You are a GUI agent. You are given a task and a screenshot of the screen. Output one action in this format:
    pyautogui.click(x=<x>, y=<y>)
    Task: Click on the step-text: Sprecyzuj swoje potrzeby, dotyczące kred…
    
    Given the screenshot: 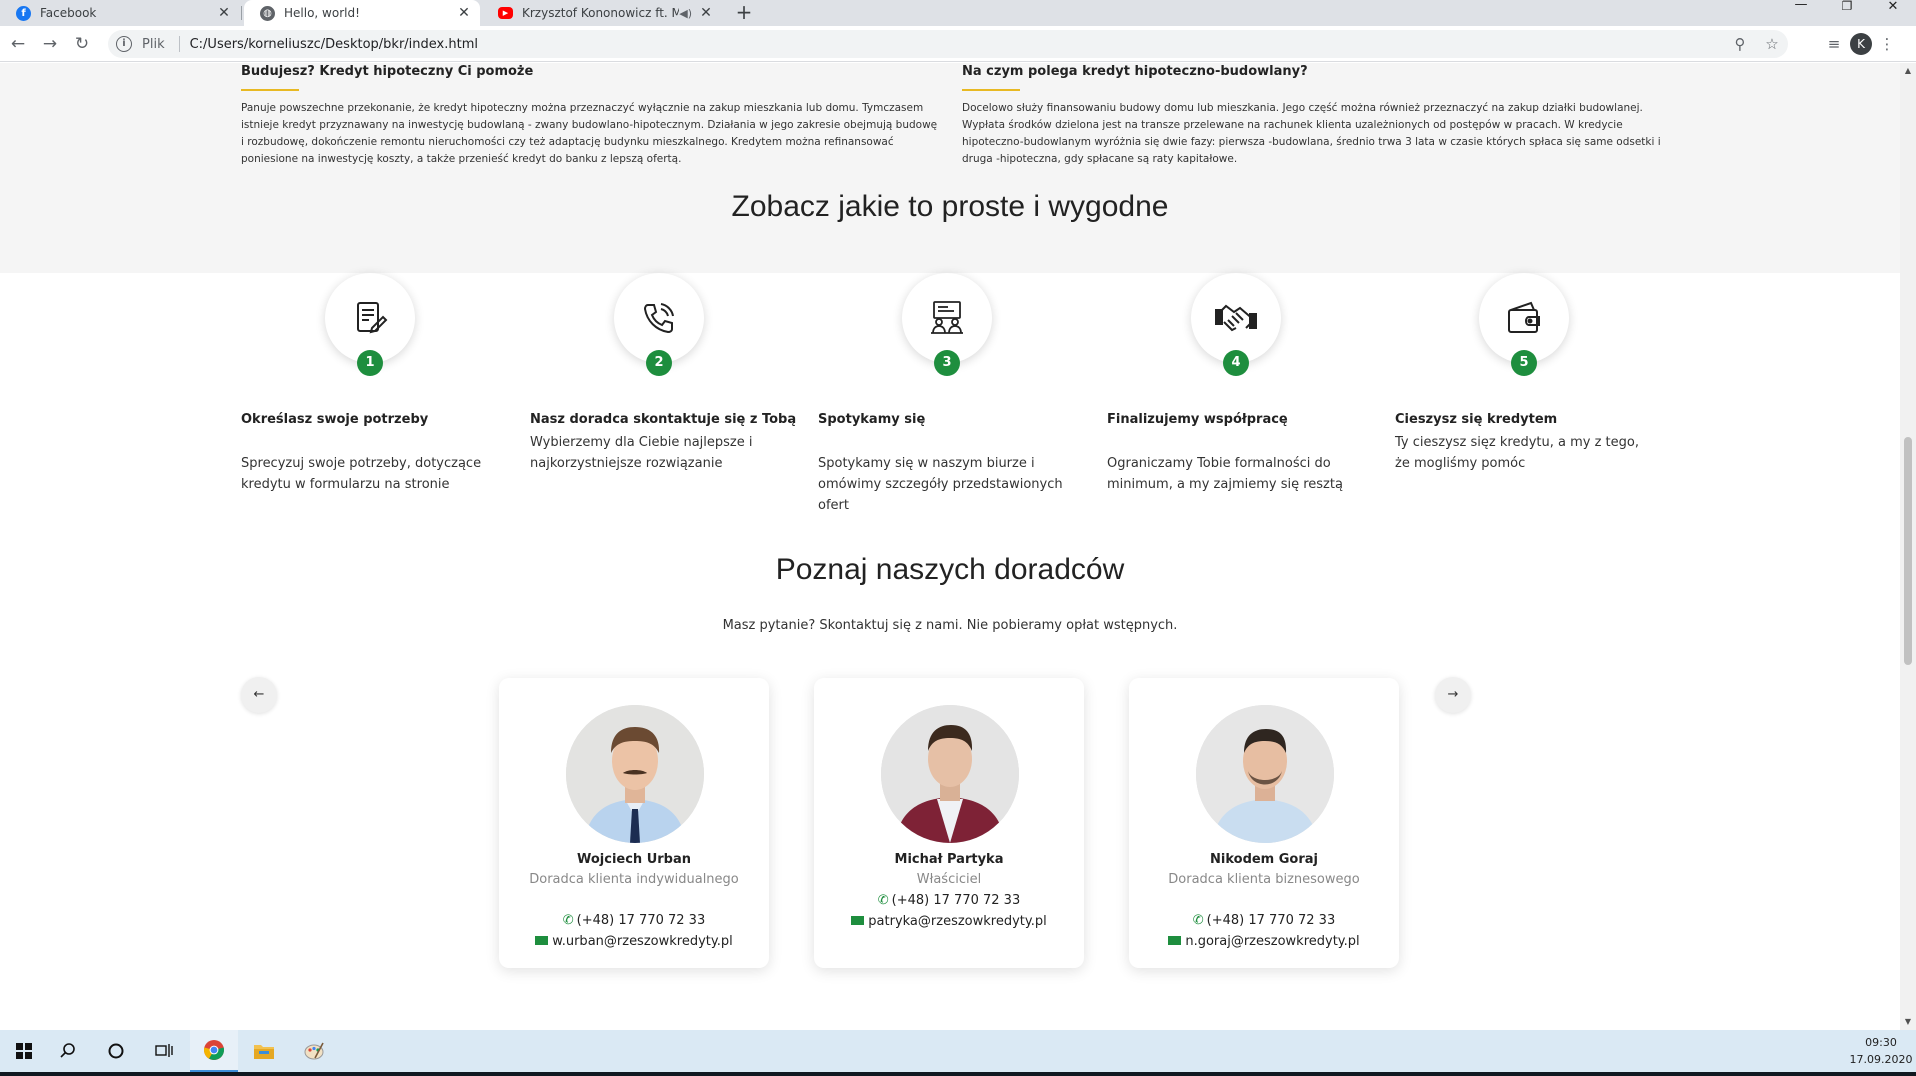 What is the action you would take?
    pyautogui.click(x=361, y=474)
    